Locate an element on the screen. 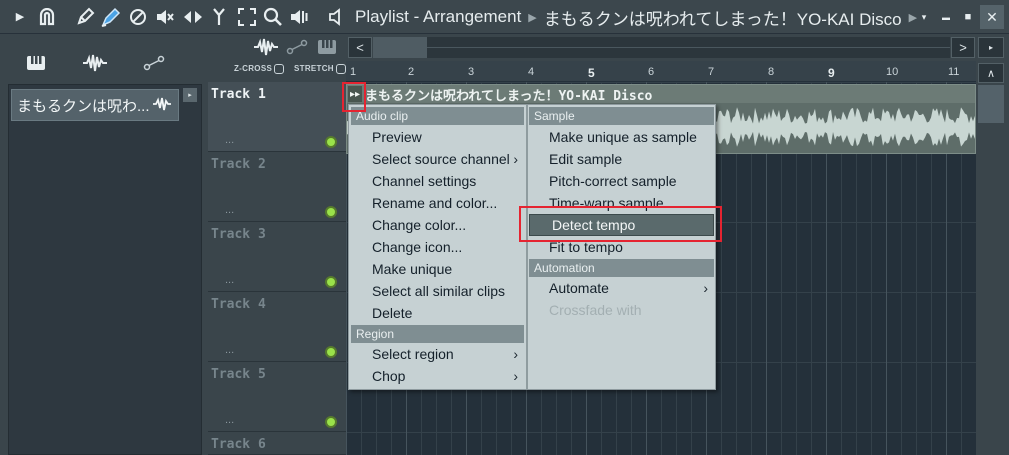 The height and width of the screenshot is (455, 1009). scroll-track is located at coordinates (661, 47).